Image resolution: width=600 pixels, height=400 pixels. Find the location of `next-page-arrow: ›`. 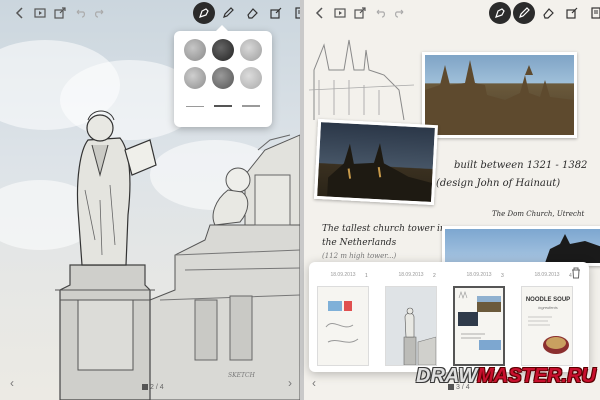

next-page-arrow: › is located at coordinates (290, 383).